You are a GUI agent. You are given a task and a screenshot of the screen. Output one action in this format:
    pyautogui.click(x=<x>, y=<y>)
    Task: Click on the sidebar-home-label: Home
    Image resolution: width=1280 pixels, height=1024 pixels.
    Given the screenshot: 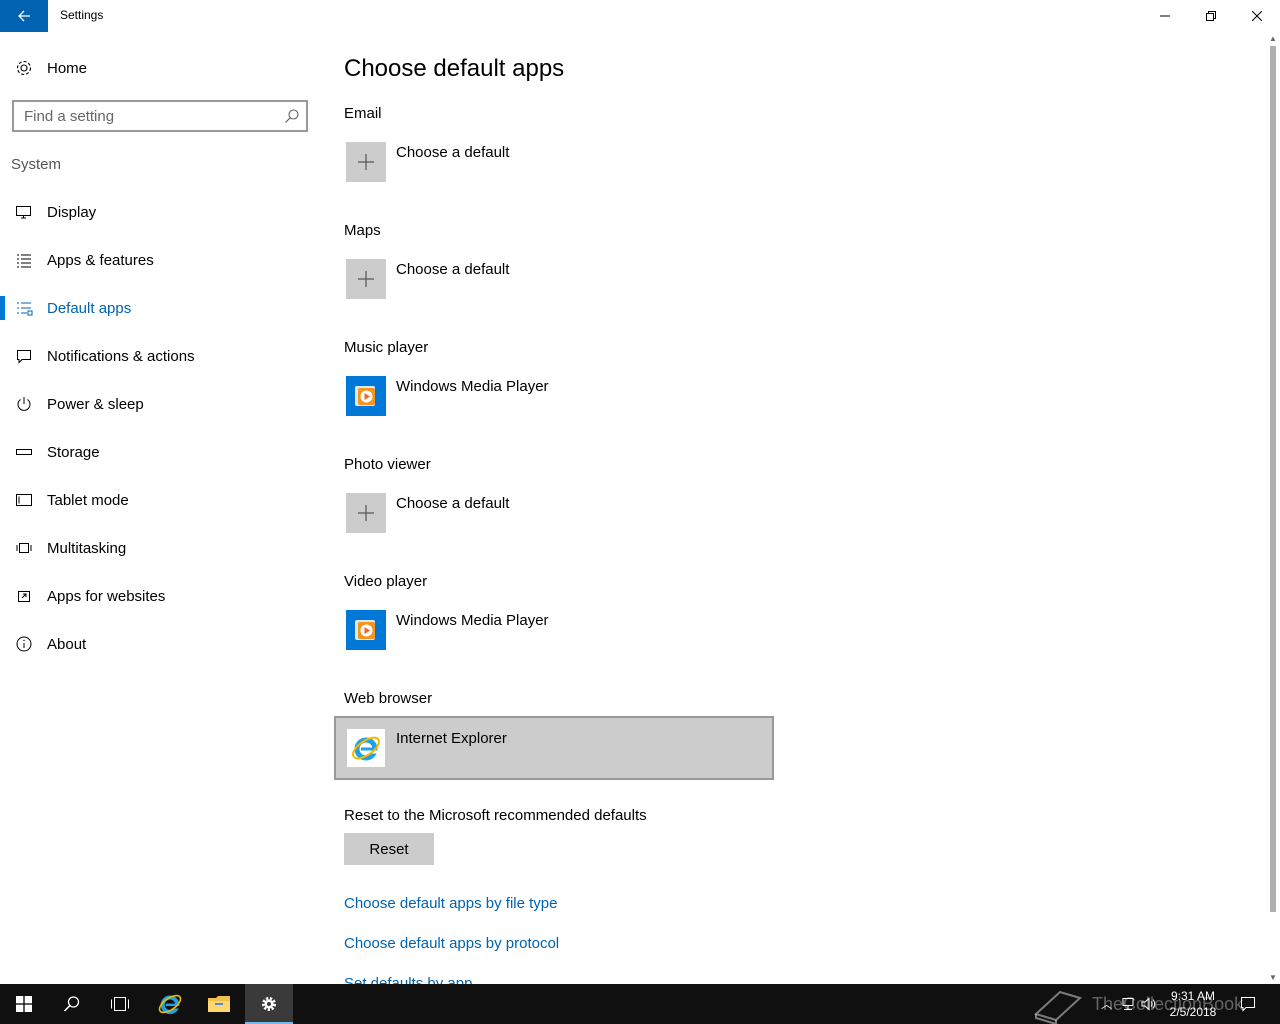 What is the action you would take?
    pyautogui.click(x=67, y=68)
    